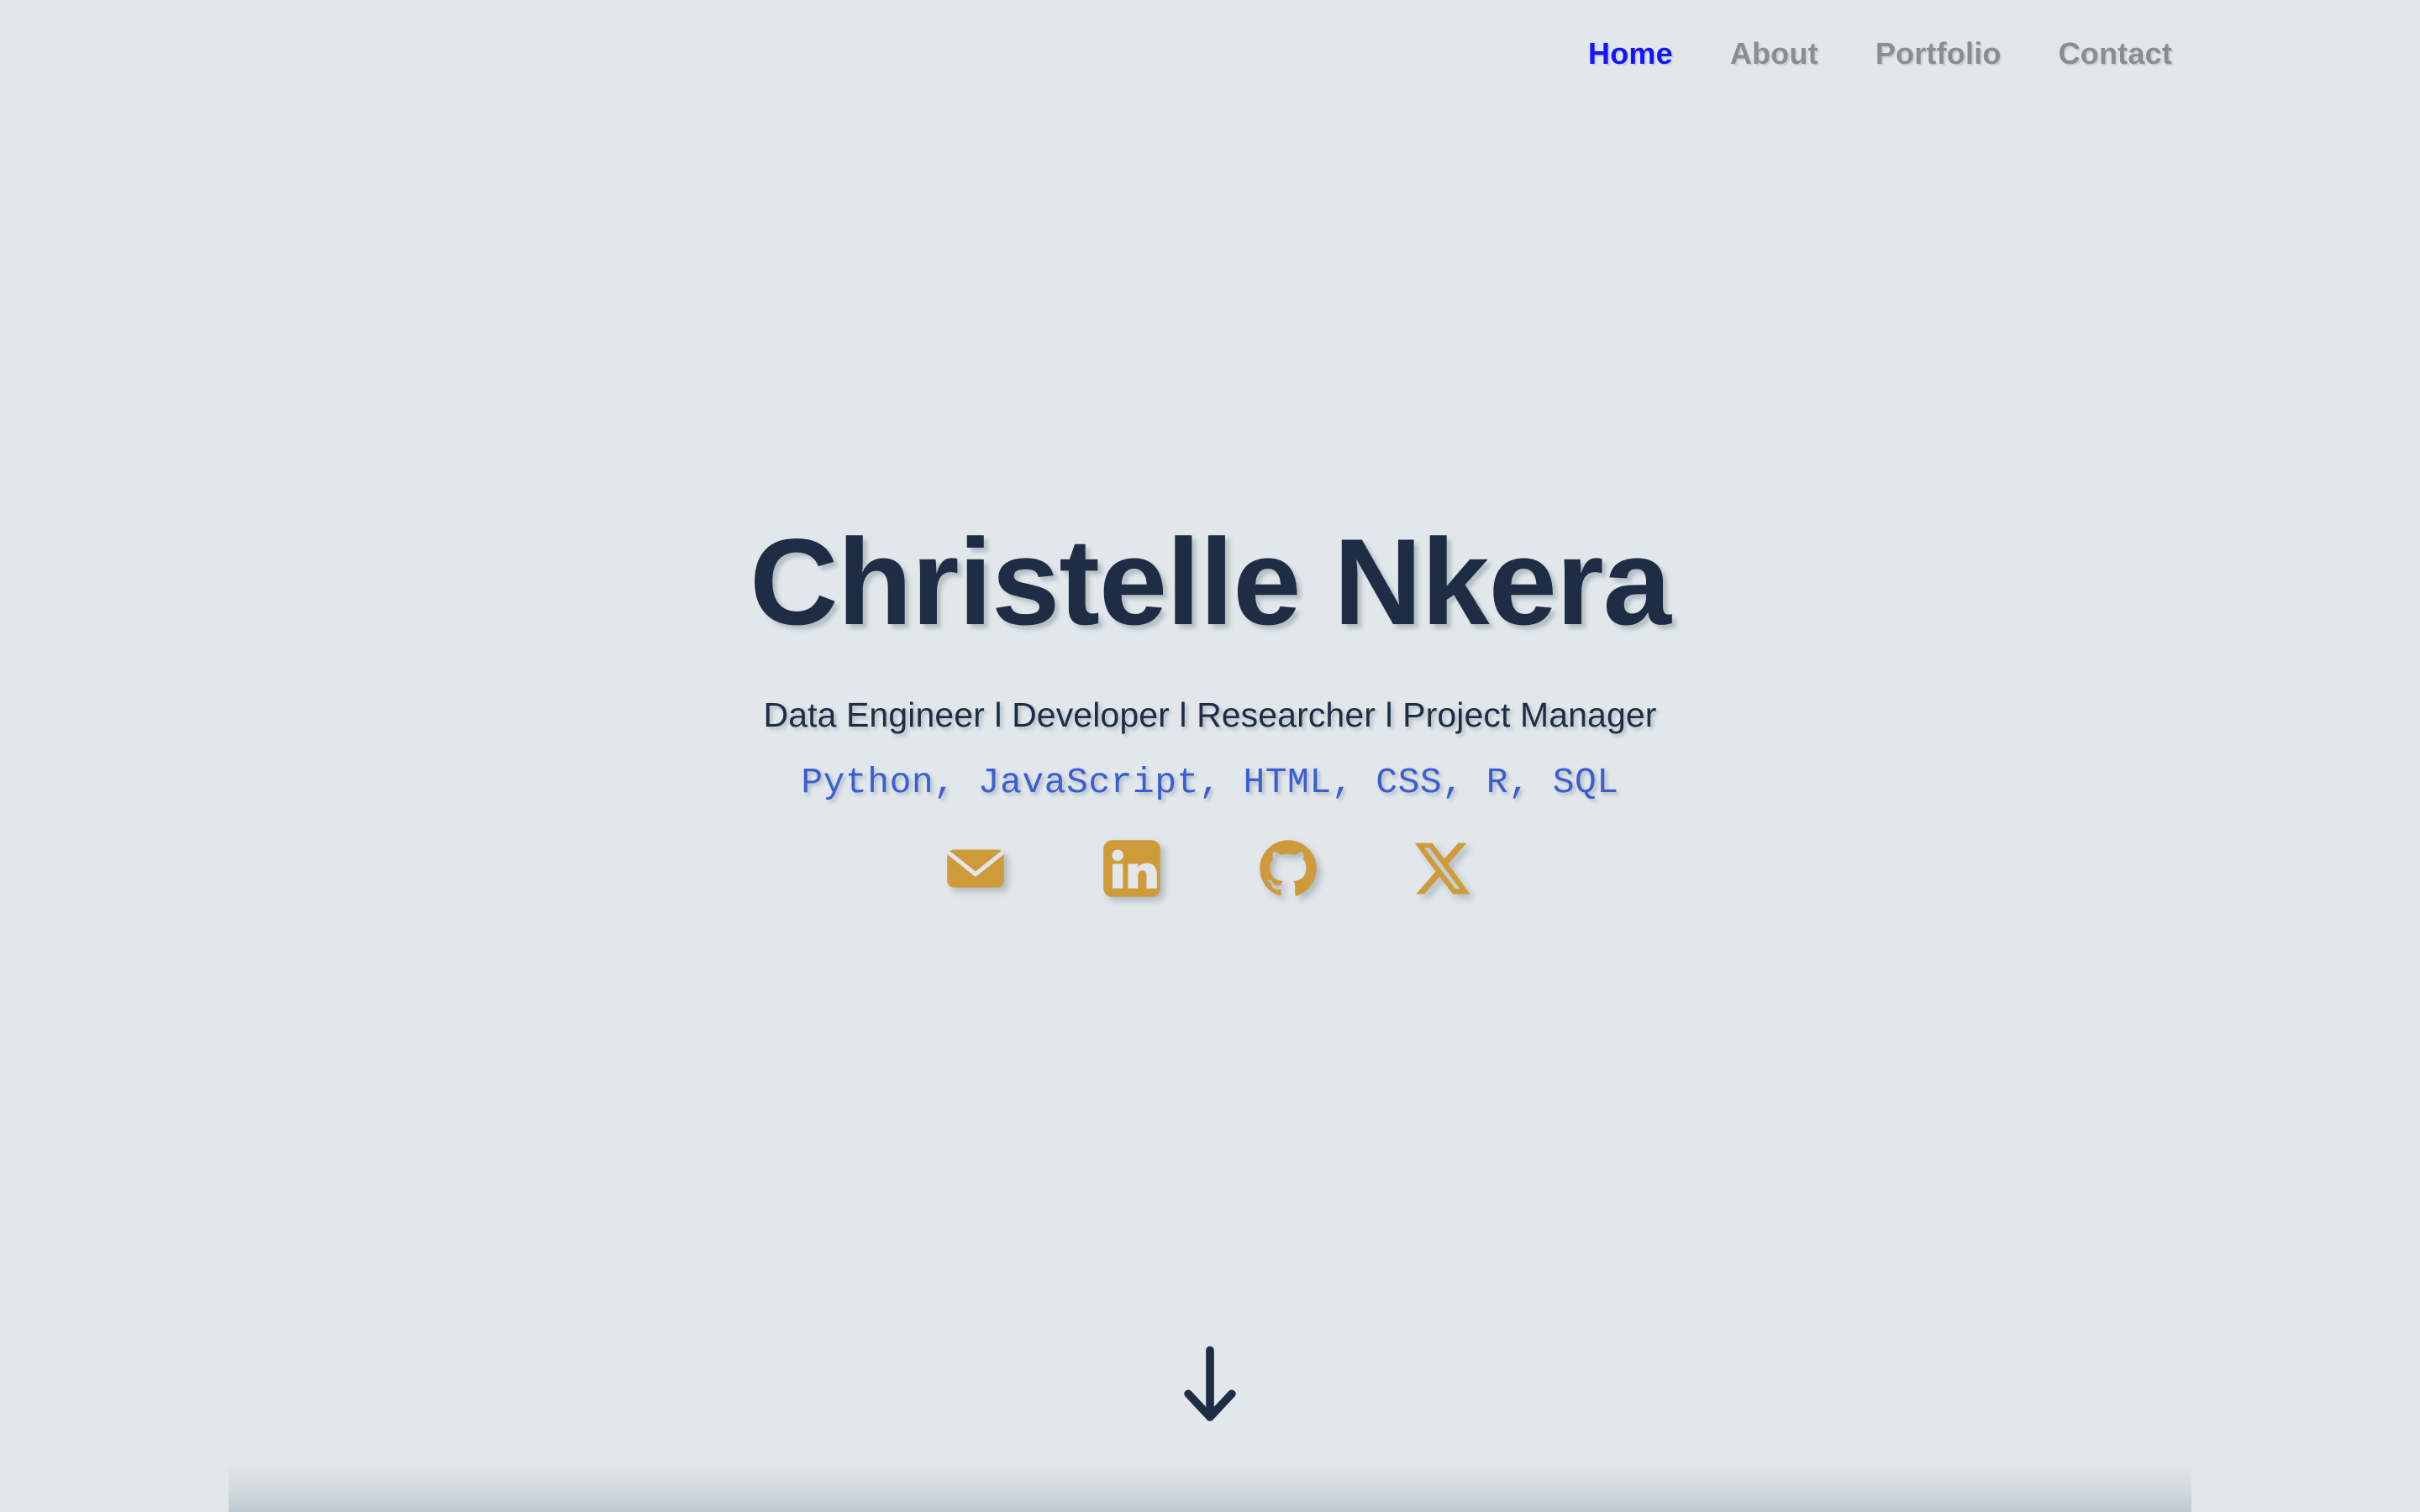 The width and height of the screenshot is (2420, 1512). What do you see at coordinates (1210, 581) in the screenshot?
I see `page-title: Christelle Nkera` at bounding box center [1210, 581].